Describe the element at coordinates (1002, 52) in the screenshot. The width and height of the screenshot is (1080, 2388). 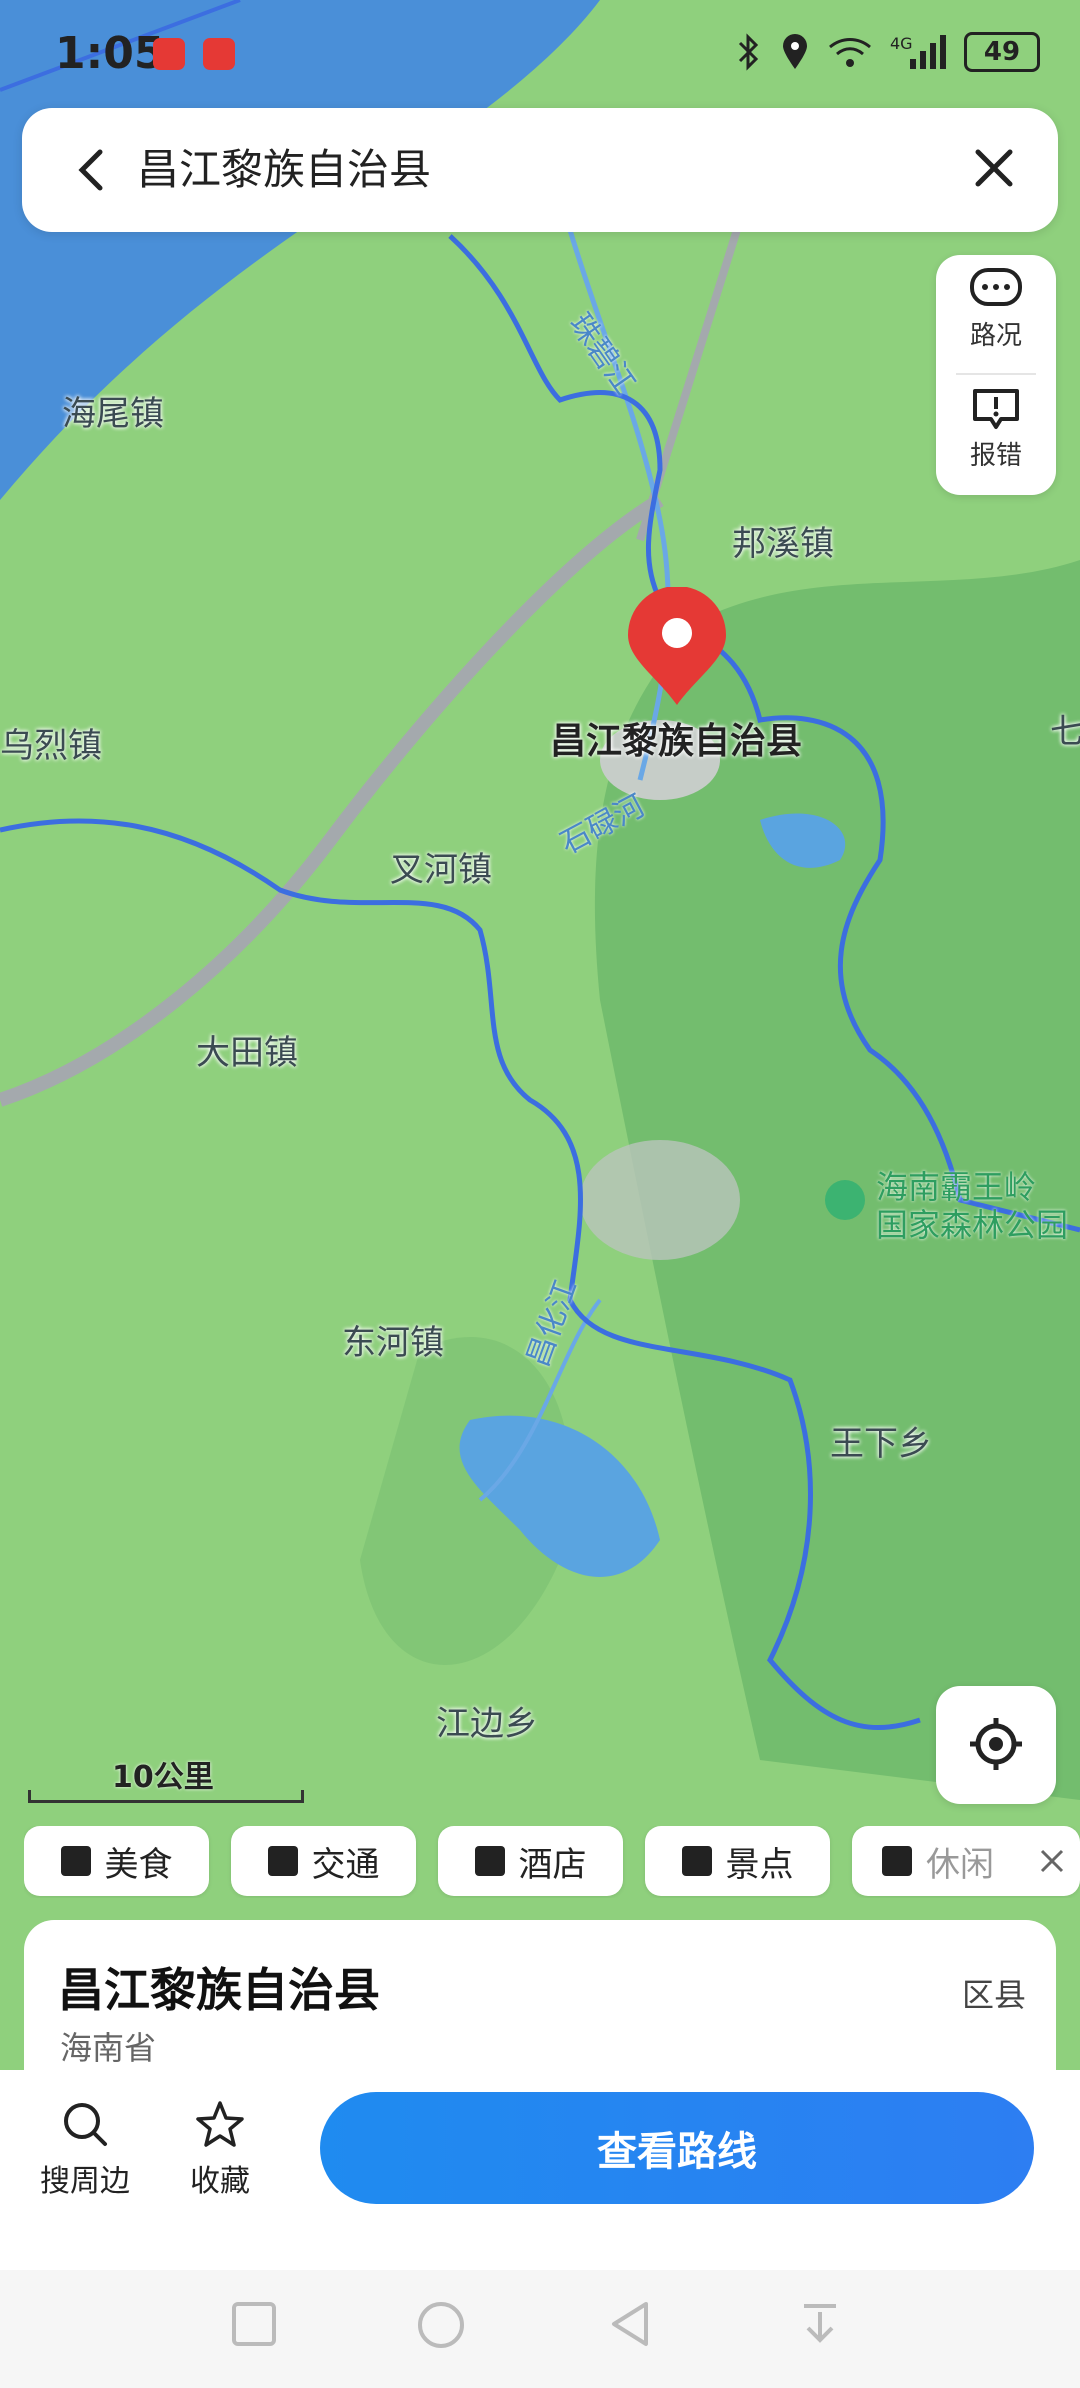
I see `battery-indicator: 49` at that location.